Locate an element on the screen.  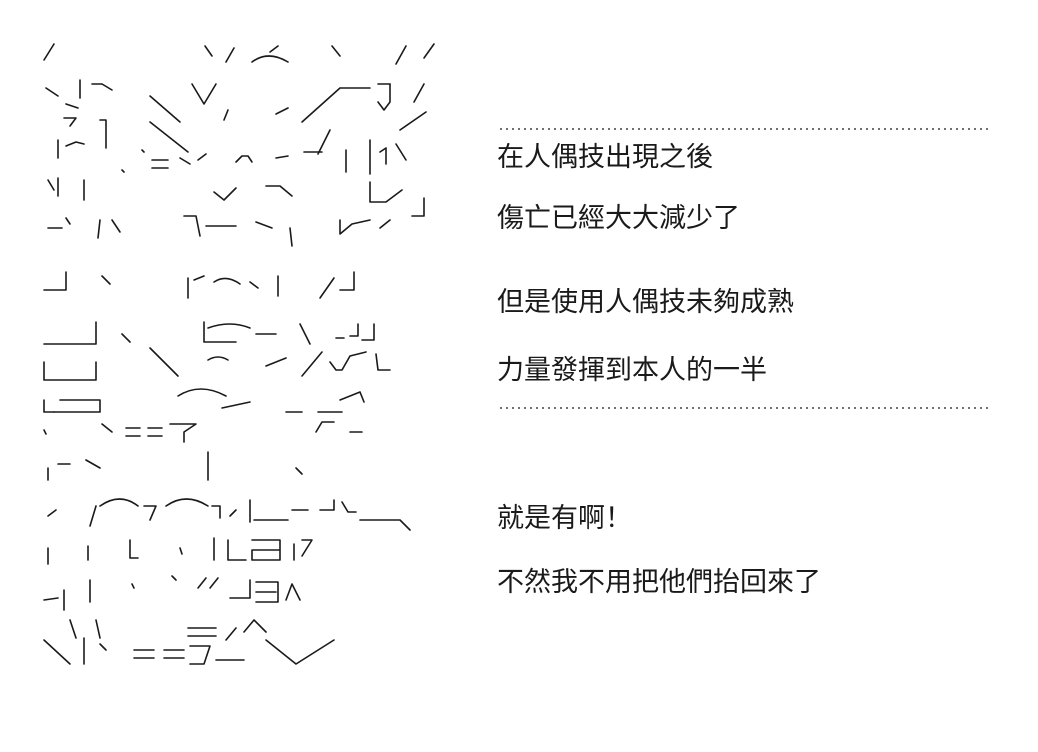
dialogue-line-2: 傷亡已經大大減少了 is located at coordinates (618, 218).